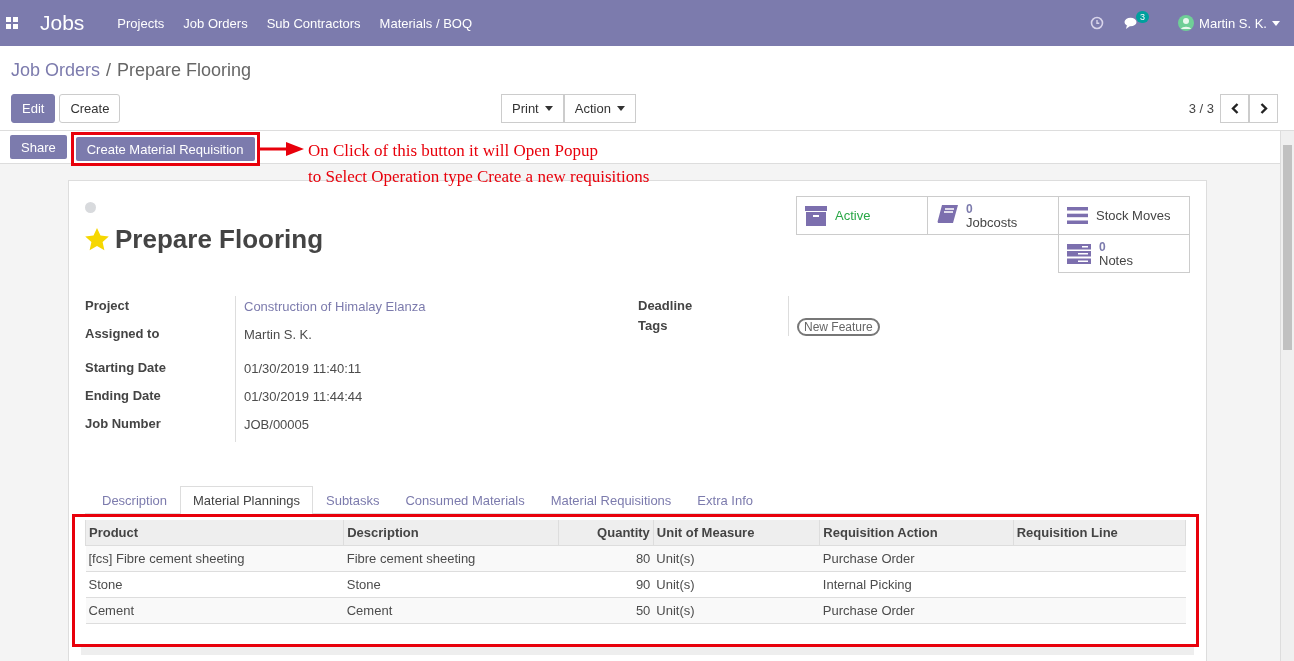 This screenshot has height=661, width=1294. What do you see at coordinates (141, 23) in the screenshot?
I see `menu-item: Projects` at bounding box center [141, 23].